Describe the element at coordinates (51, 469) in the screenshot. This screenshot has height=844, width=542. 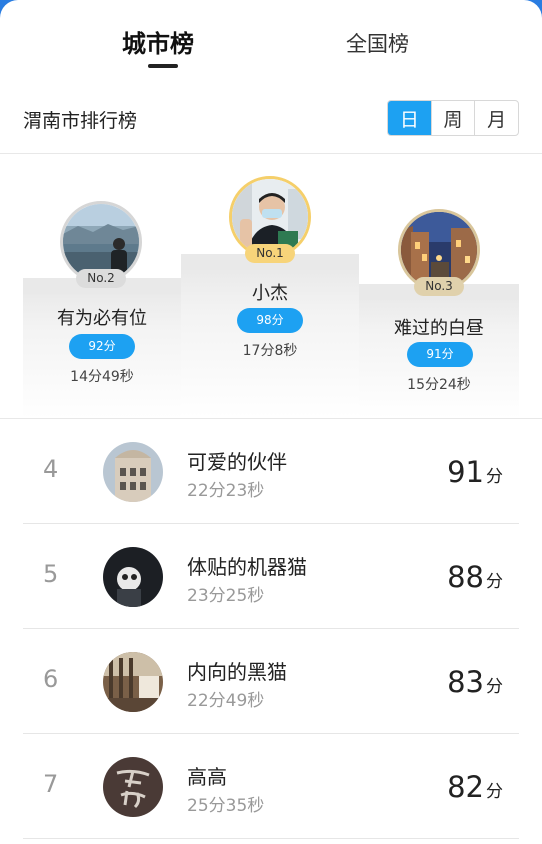
I see `rank-number: 4` at that location.